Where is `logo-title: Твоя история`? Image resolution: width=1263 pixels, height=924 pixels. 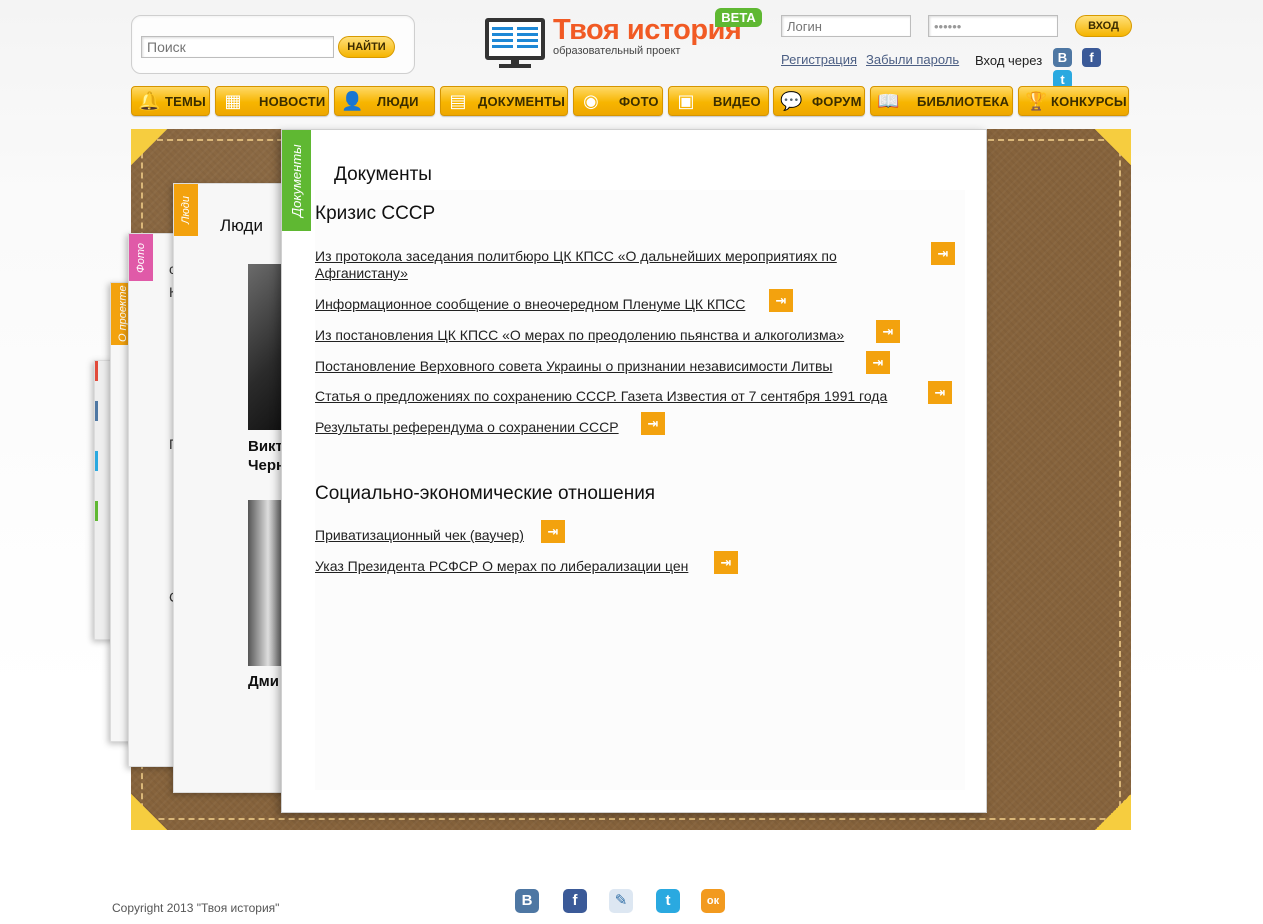
logo-title: Твоя история is located at coordinates (647, 30).